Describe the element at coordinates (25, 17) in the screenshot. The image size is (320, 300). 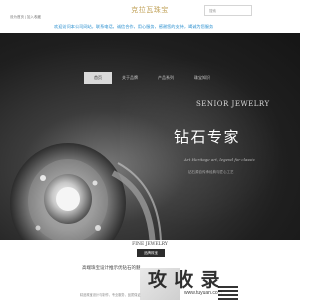
I see `top-links: 设为首页 | 加入收藏` at that location.